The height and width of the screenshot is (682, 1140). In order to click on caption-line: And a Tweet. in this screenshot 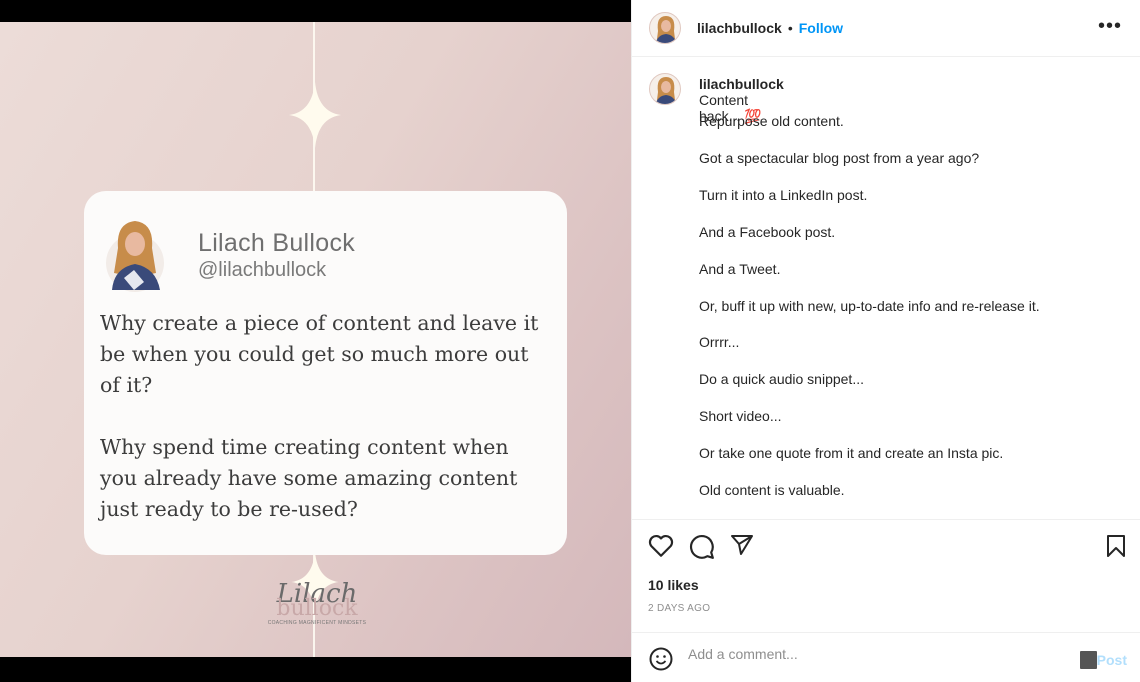, I will do `click(740, 268)`.